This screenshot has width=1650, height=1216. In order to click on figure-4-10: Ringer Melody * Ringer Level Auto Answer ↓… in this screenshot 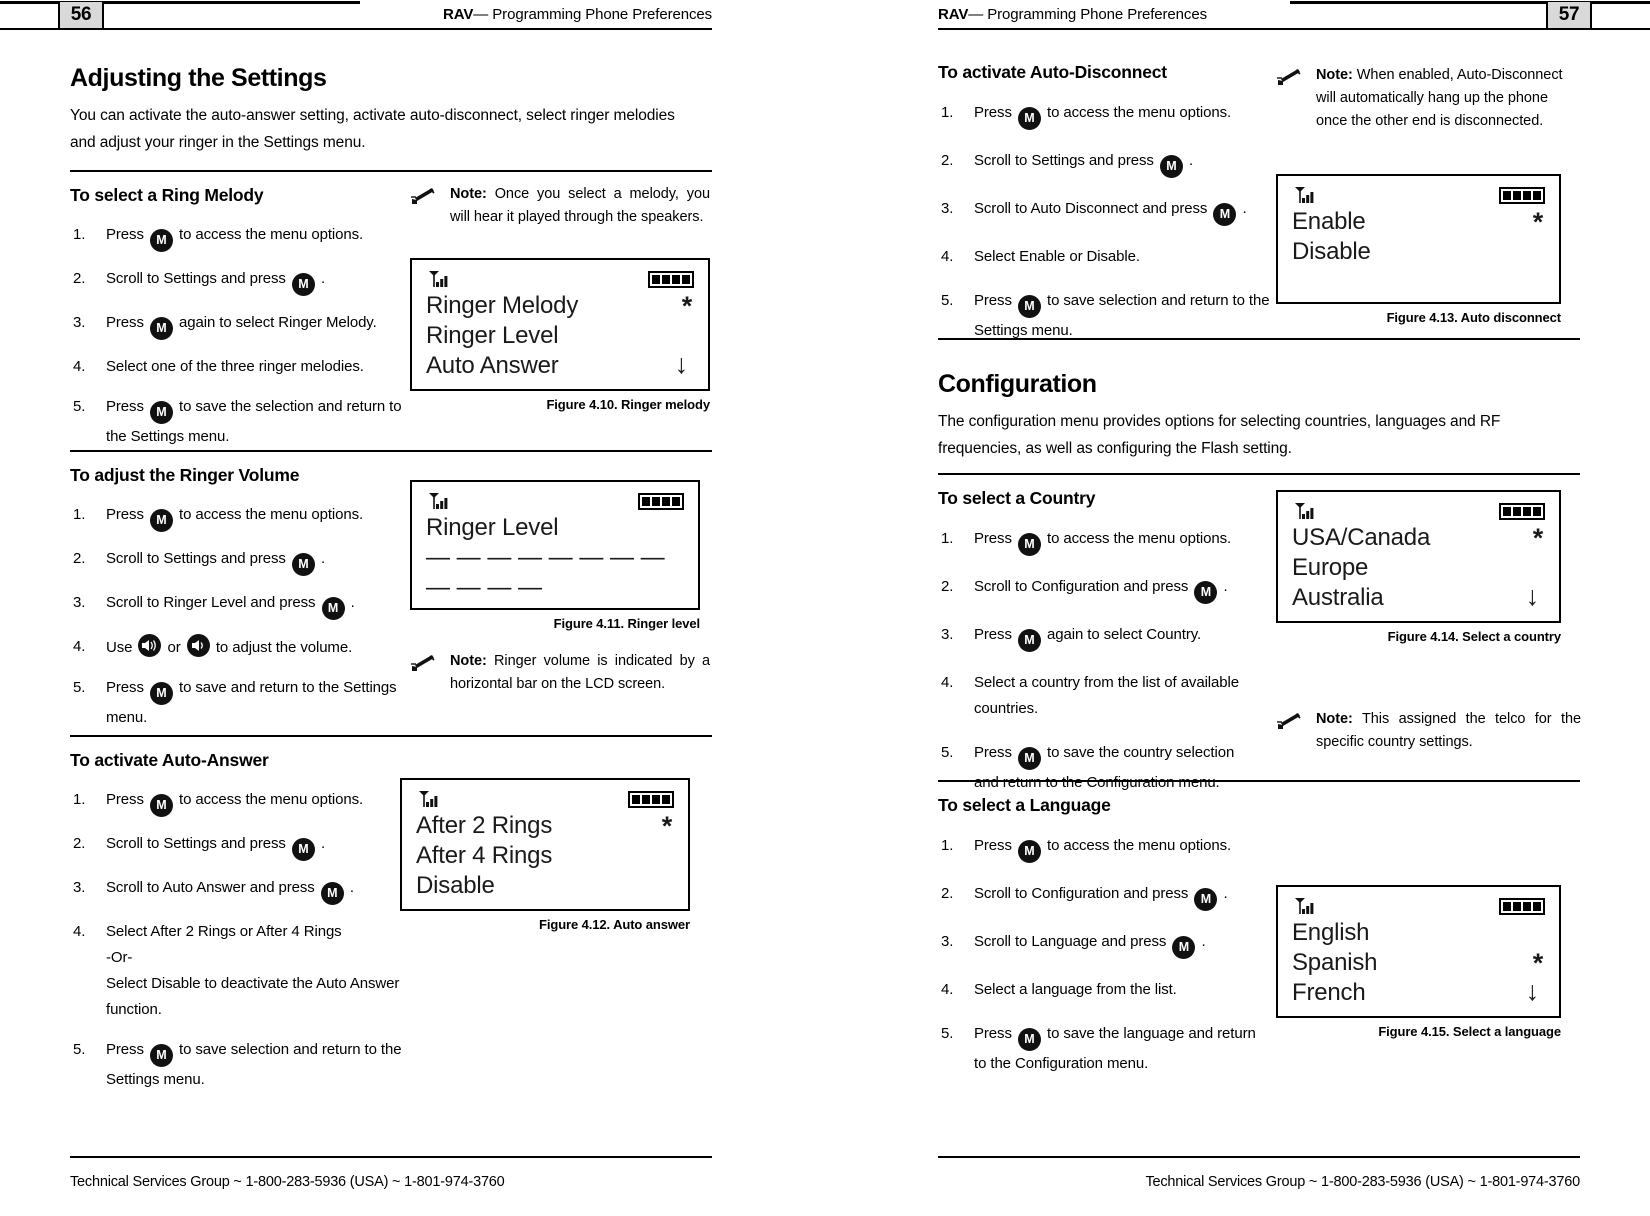, I will do `click(560, 335)`.